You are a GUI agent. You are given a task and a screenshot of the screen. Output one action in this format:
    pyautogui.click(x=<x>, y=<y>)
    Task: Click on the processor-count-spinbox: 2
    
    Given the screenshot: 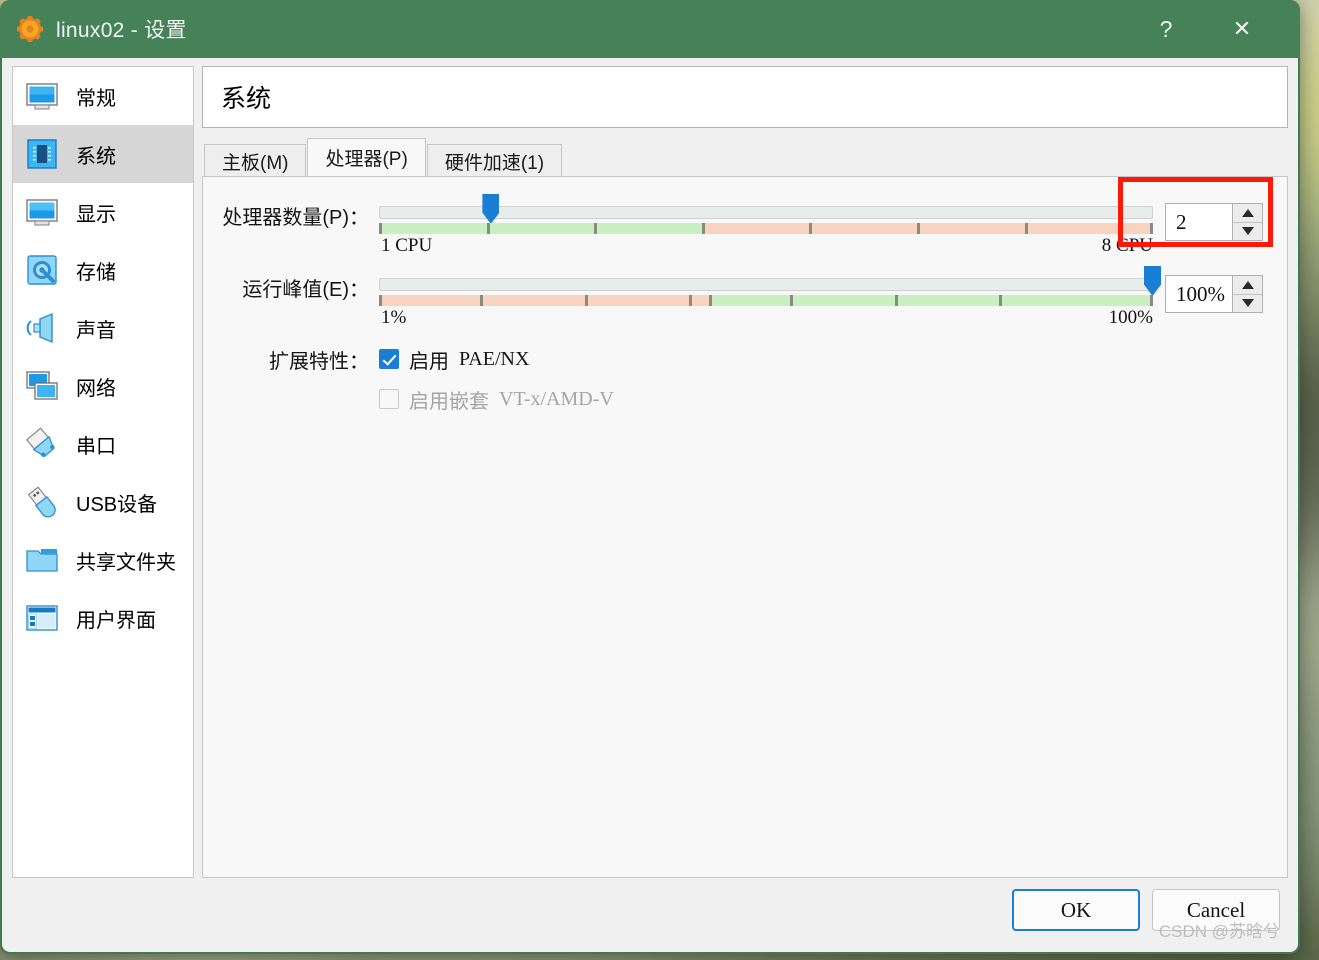 What is the action you would take?
    pyautogui.click(x=1214, y=222)
    